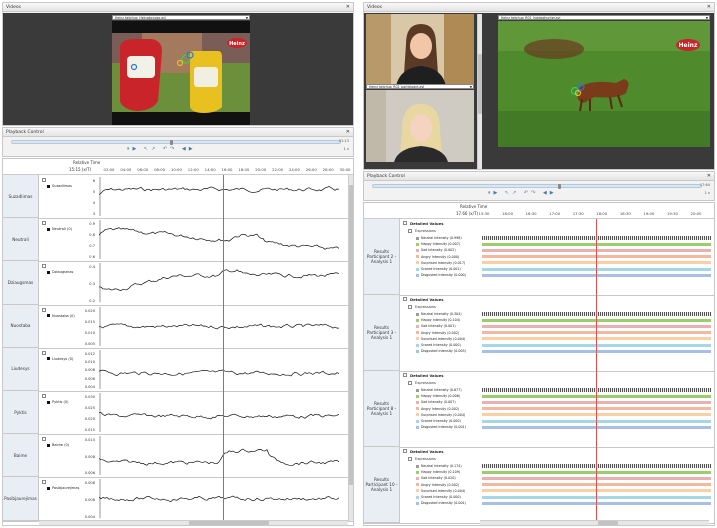 The width and height of the screenshot is (717, 528). What do you see at coordinates (439, 314) in the screenshot?
I see `expression-item: Neutral Intensity (0.304)` at bounding box center [439, 314].